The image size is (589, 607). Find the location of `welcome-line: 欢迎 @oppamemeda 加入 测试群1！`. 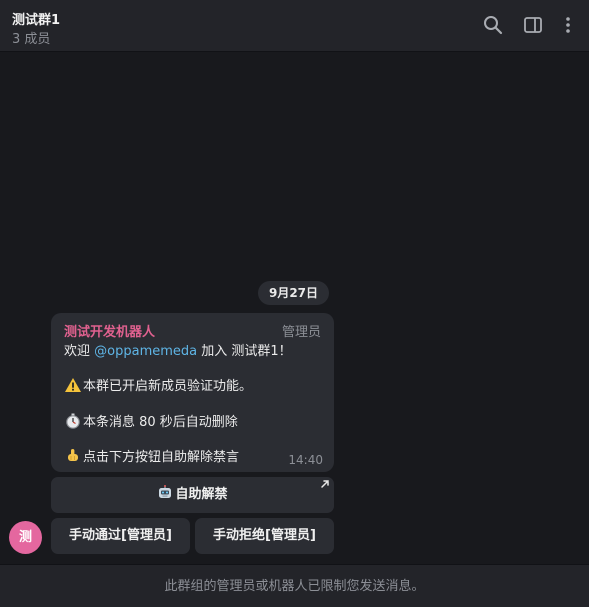

welcome-line: 欢迎 @oppamemeda 加入 测试群1！ is located at coordinates (178, 349).